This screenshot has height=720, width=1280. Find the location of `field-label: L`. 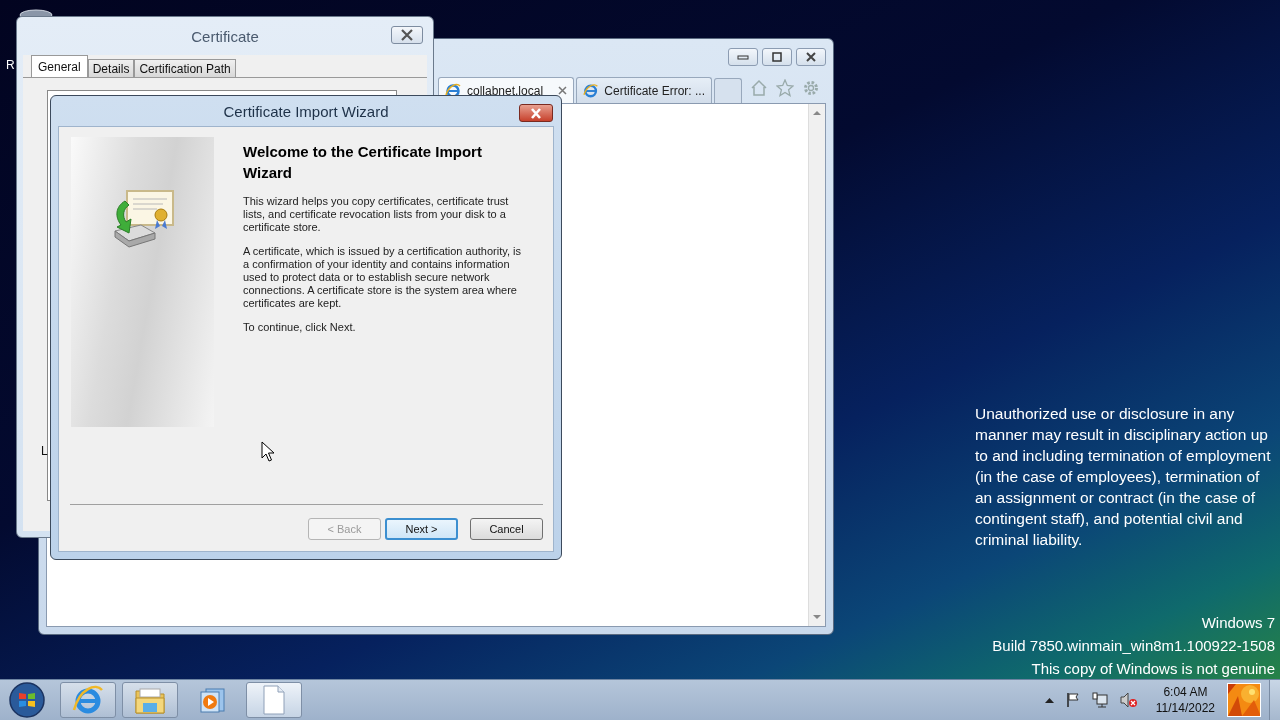

field-label: L is located at coordinates (44, 451).